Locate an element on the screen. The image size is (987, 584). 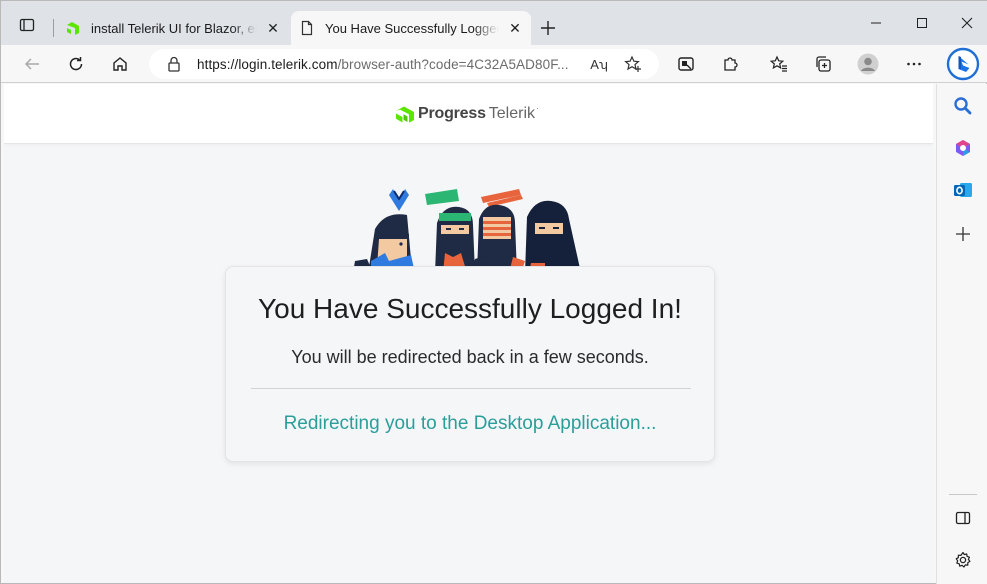
app-available-icon is located at coordinates (686, 64).